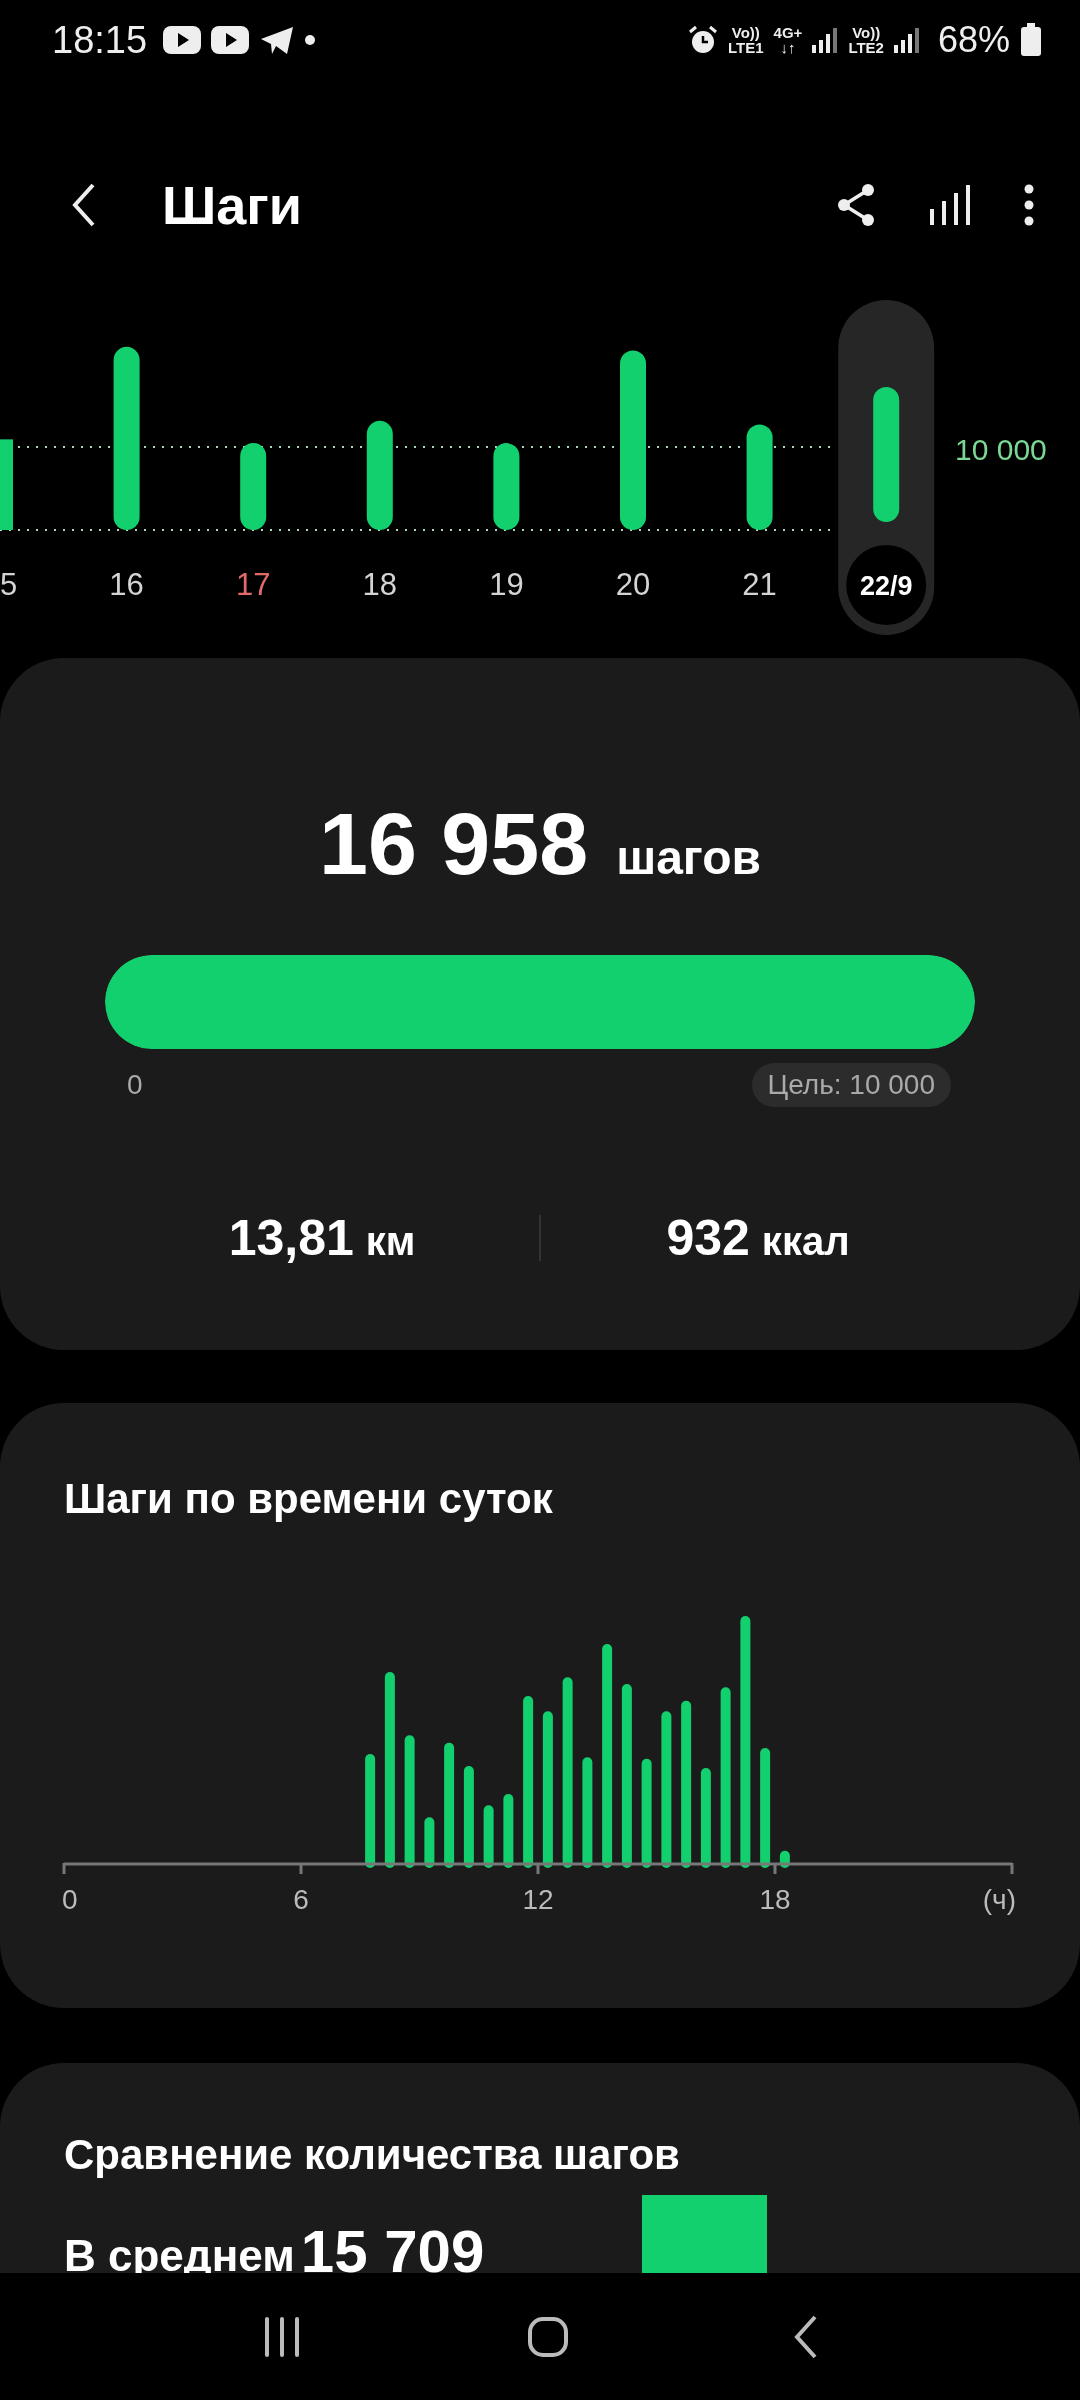  What do you see at coordinates (232, 205) in the screenshot?
I see `screen-title: Шаги` at bounding box center [232, 205].